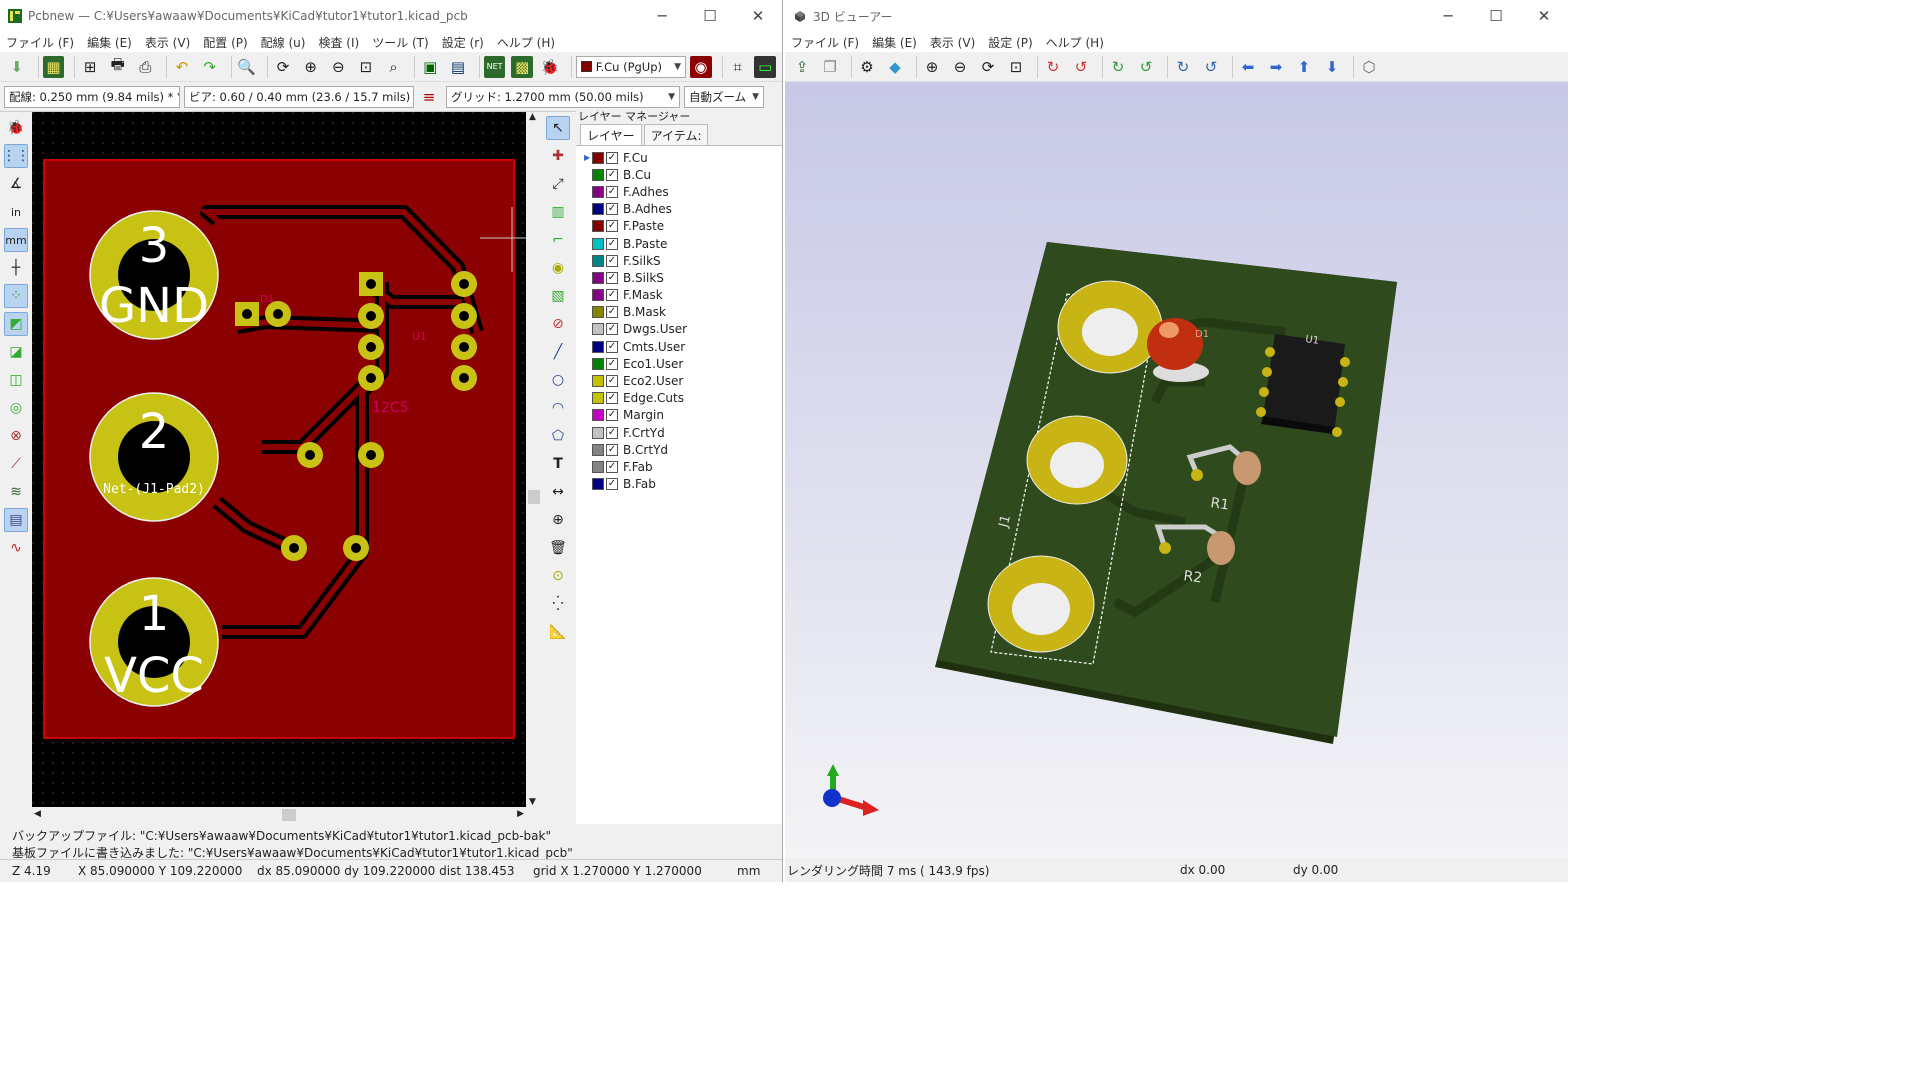  What do you see at coordinates (679, 226) in the screenshot?
I see `layer-row: ✓ F.Paste` at bounding box center [679, 226].